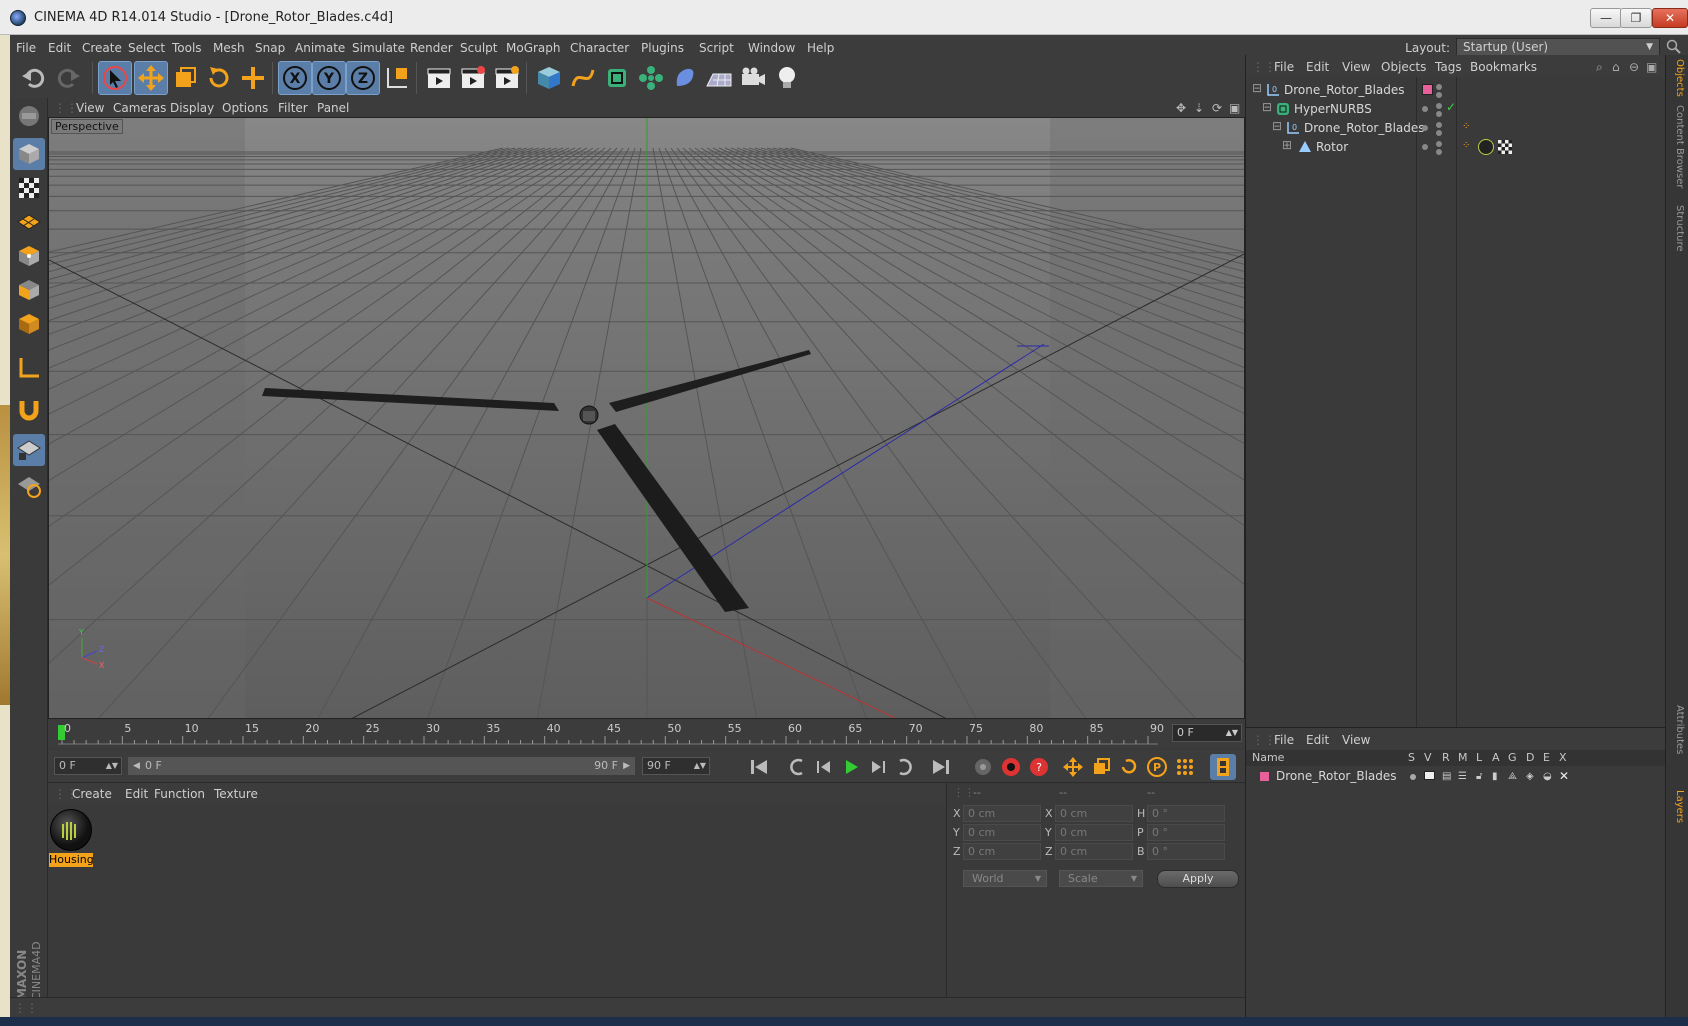  Describe the element at coordinates (1530, 776) in the screenshot. I see `deformer-icon: ◈` at that location.